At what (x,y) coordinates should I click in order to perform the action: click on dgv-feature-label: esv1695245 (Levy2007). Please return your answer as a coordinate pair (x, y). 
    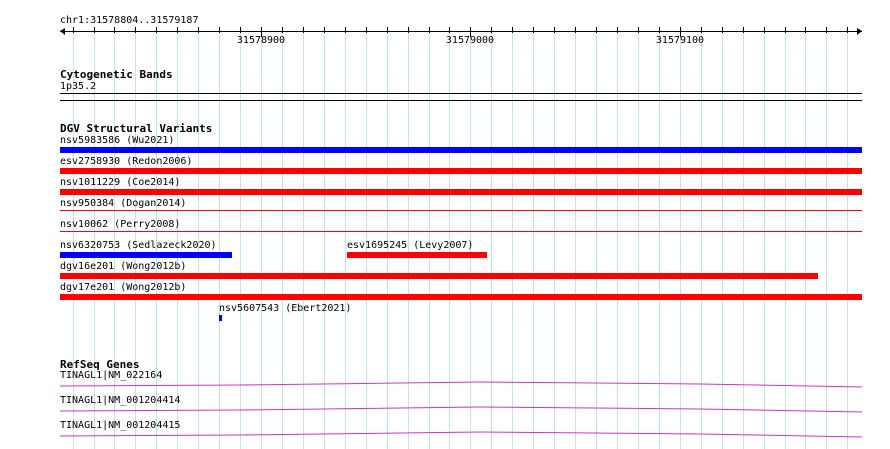
    Looking at the image, I should click on (410, 245).